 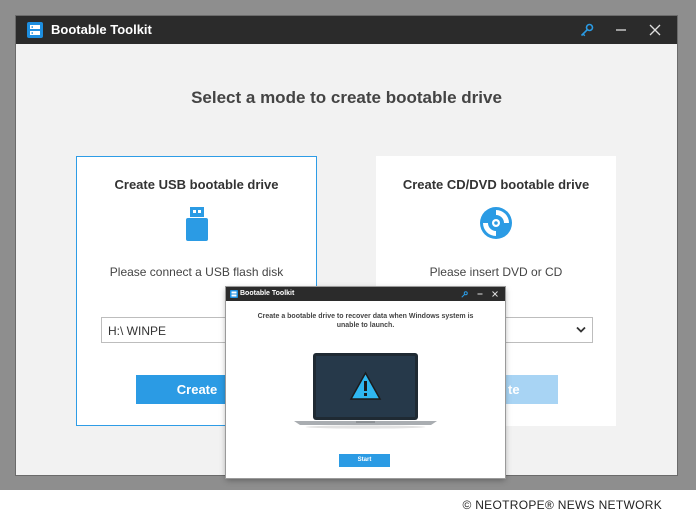 I want to click on inset-app-title: Bootable Toolkit, so click(x=267, y=293).